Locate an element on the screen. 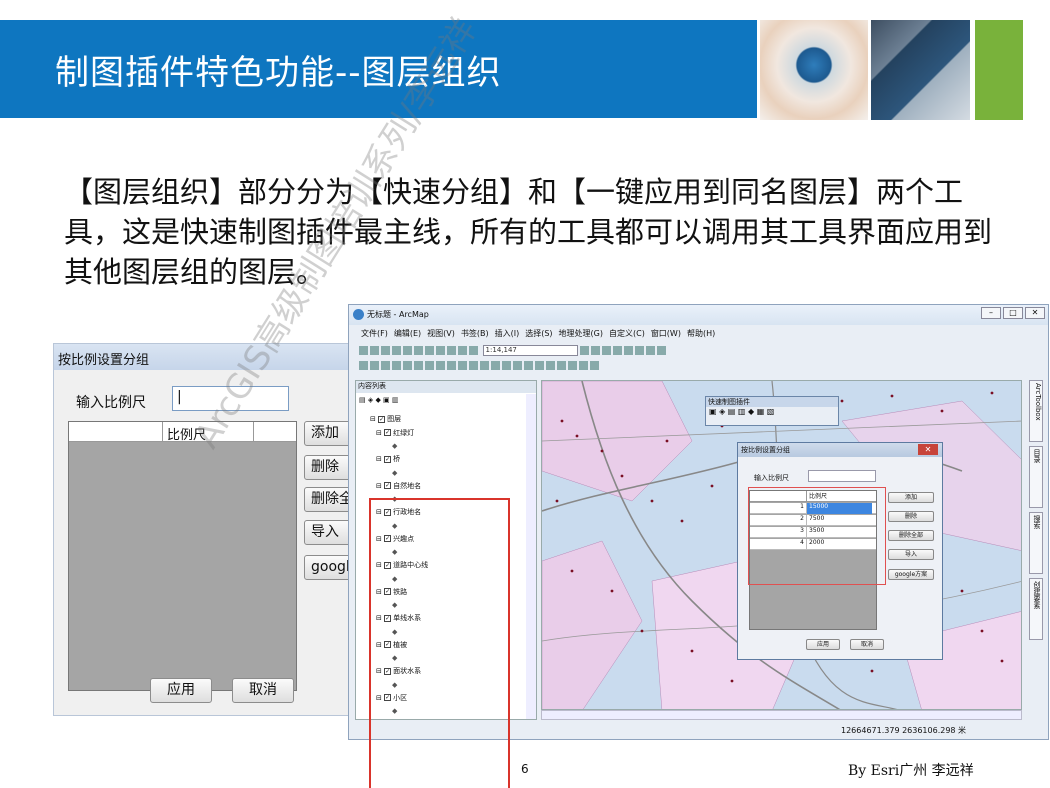  arcmap-window-title: 无标题 - ArcMap is located at coordinates (398, 314).